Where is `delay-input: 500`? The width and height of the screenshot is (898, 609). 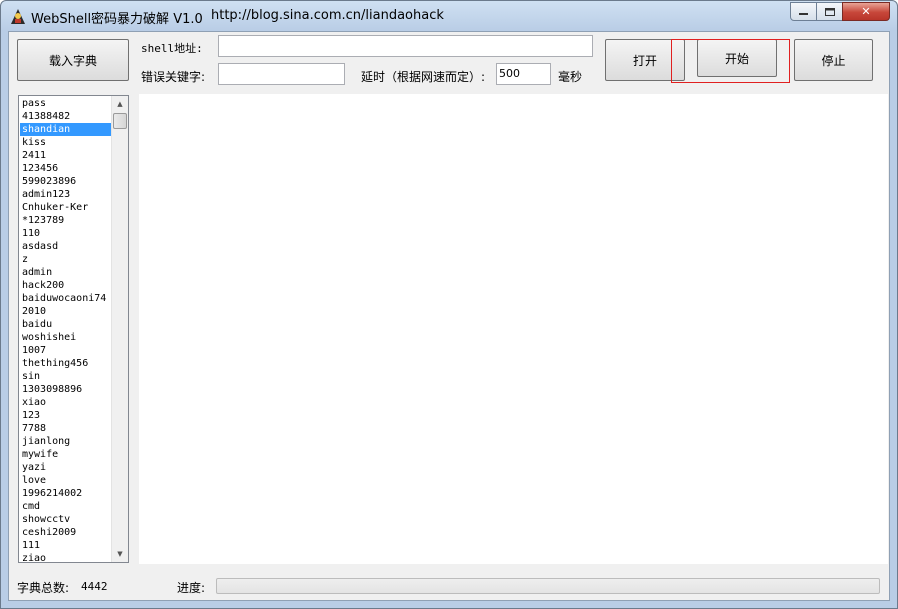
delay-input: 500 is located at coordinates (523, 74).